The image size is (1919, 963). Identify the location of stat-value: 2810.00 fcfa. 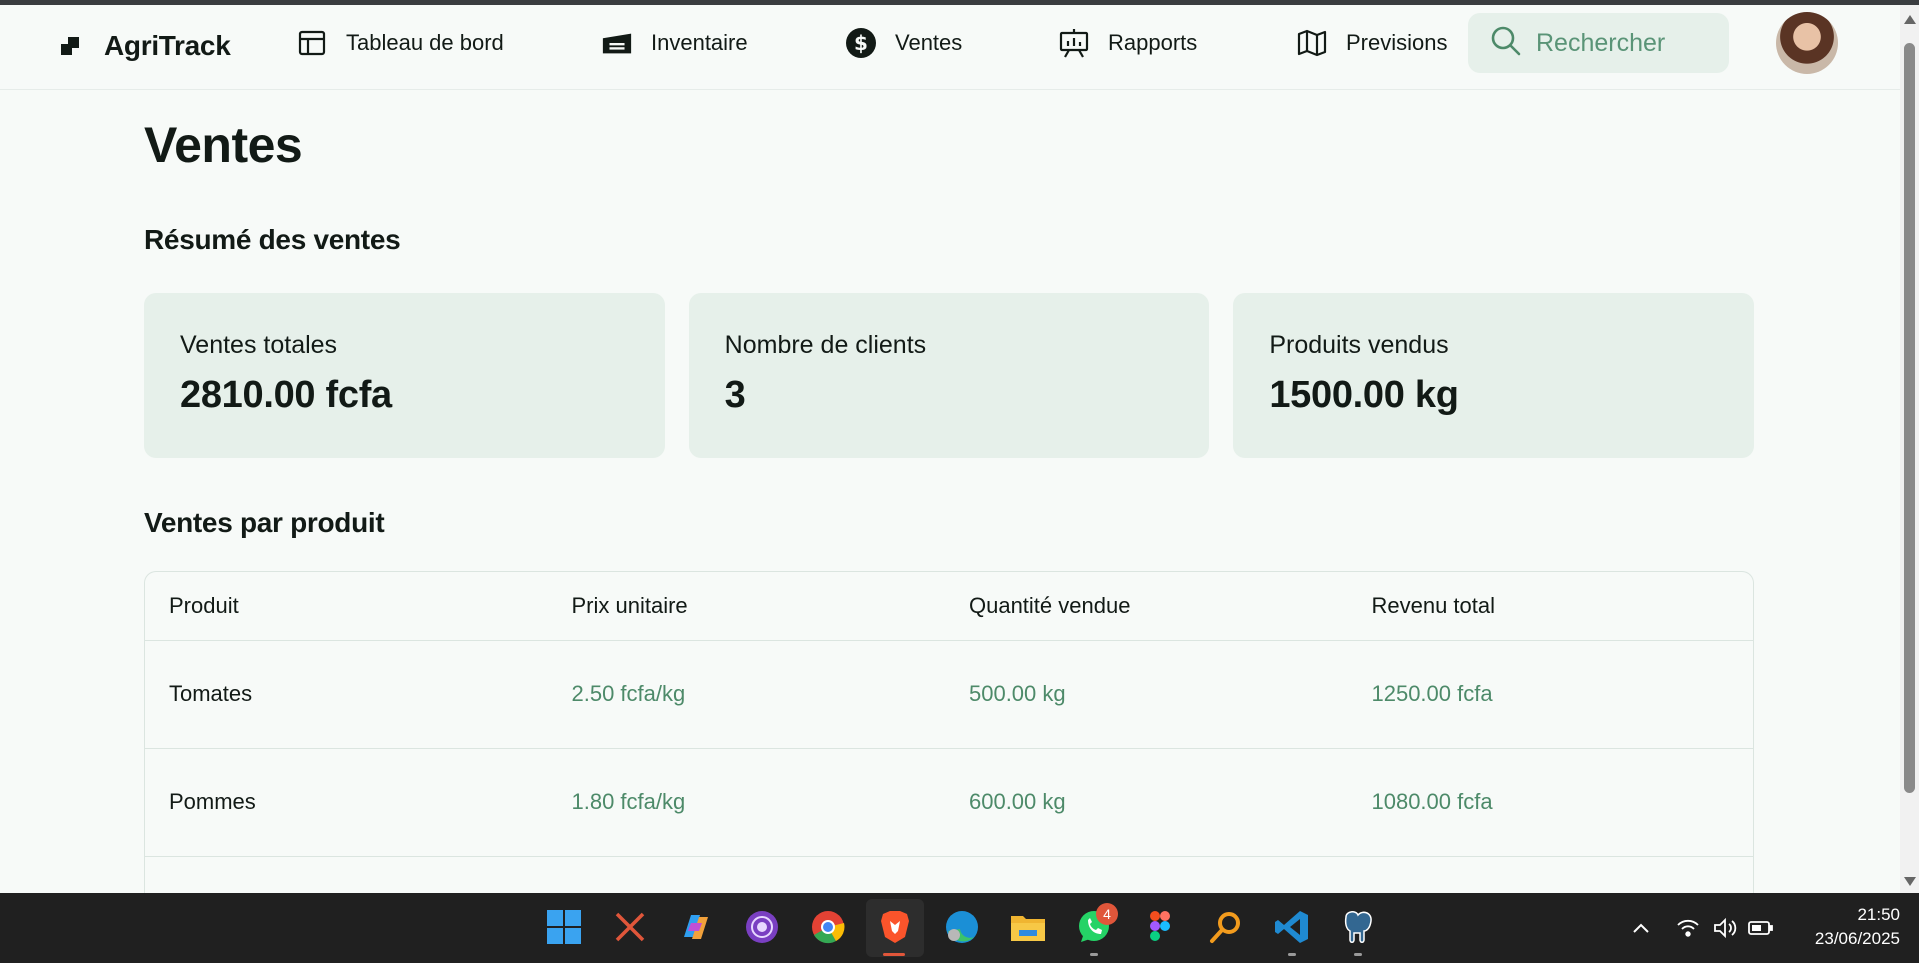
(286, 395).